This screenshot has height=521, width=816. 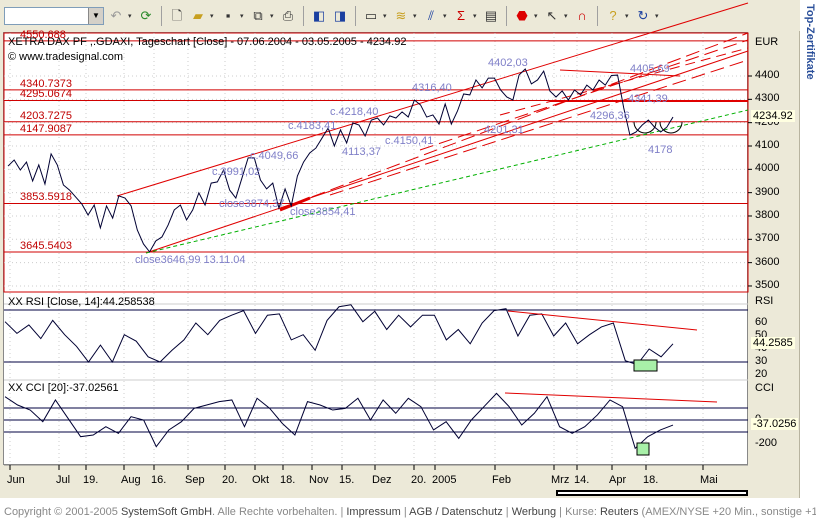 What do you see at coordinates (46, 94) in the screenshot?
I see `level-label: 4295.0674` at bounding box center [46, 94].